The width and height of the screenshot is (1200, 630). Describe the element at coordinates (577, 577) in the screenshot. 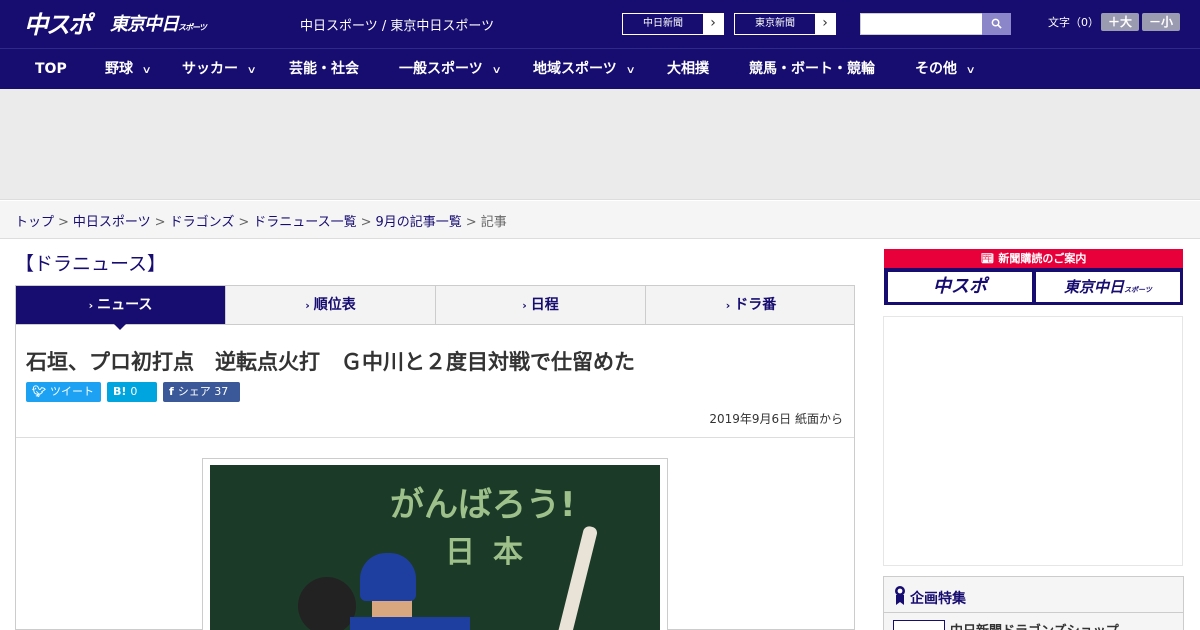

I see `photo-bat-shape` at that location.